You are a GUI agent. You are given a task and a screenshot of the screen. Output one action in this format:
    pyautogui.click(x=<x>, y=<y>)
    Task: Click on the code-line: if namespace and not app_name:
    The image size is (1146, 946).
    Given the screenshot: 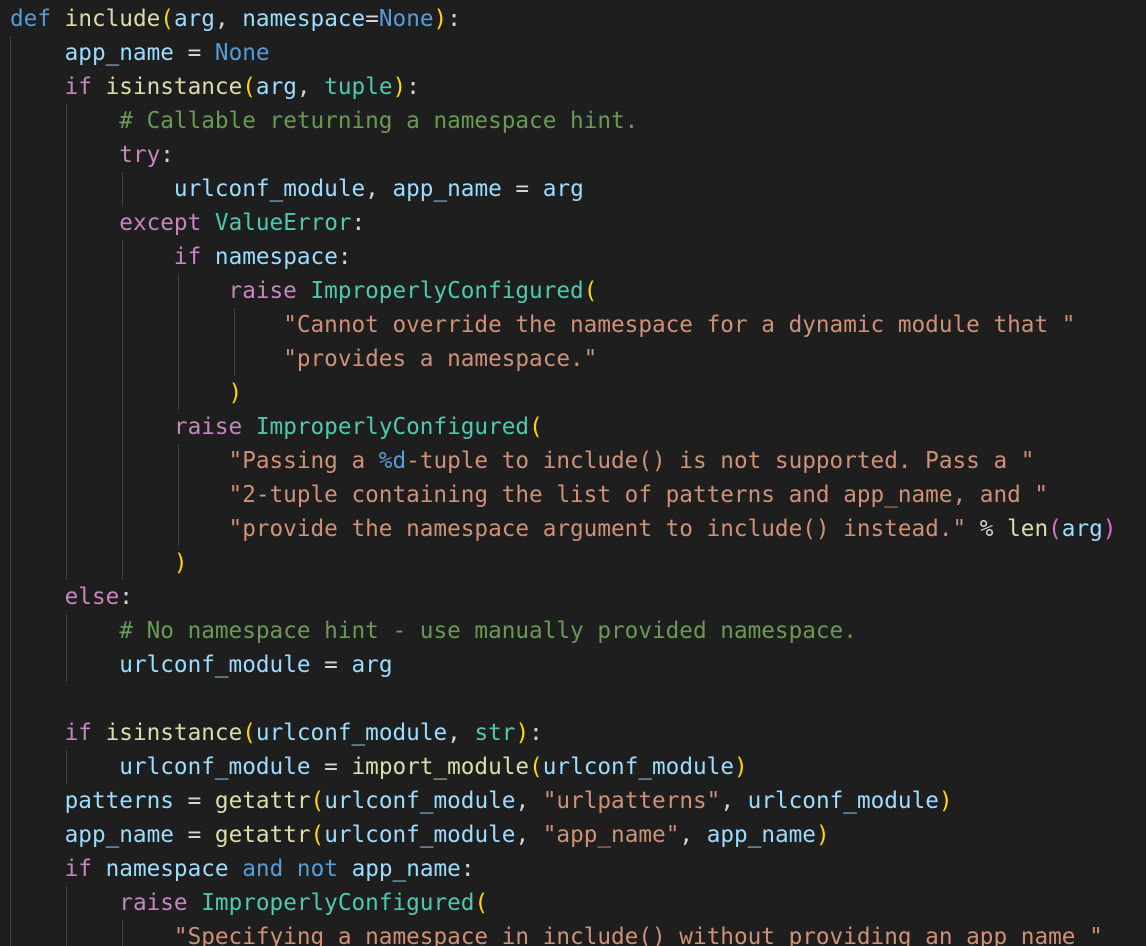 What is the action you would take?
    pyautogui.click(x=242, y=869)
    